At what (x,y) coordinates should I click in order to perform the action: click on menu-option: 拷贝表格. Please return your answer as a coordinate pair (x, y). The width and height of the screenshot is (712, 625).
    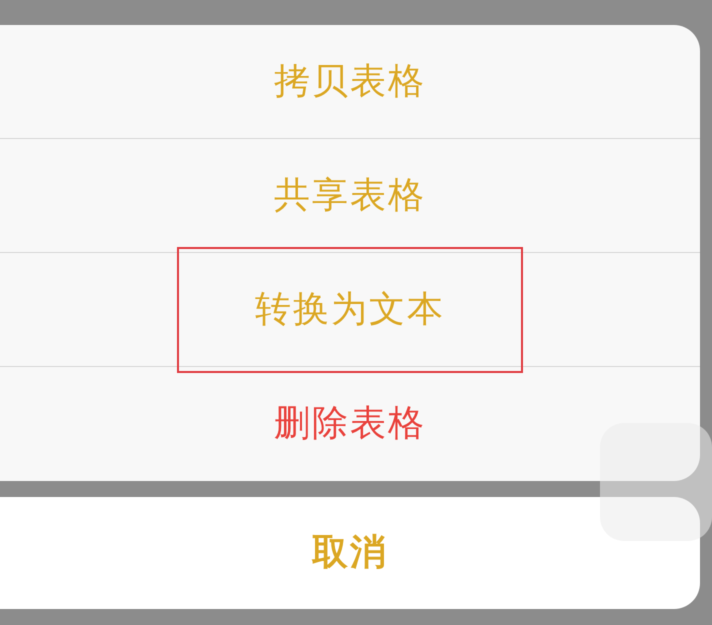
    Looking at the image, I should click on (350, 81).